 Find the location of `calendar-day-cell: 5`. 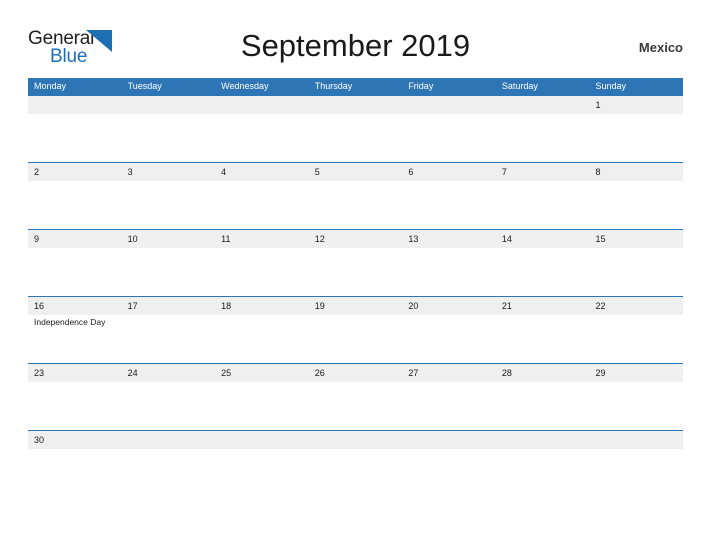

calendar-day-cell: 5 is located at coordinates (356, 196).